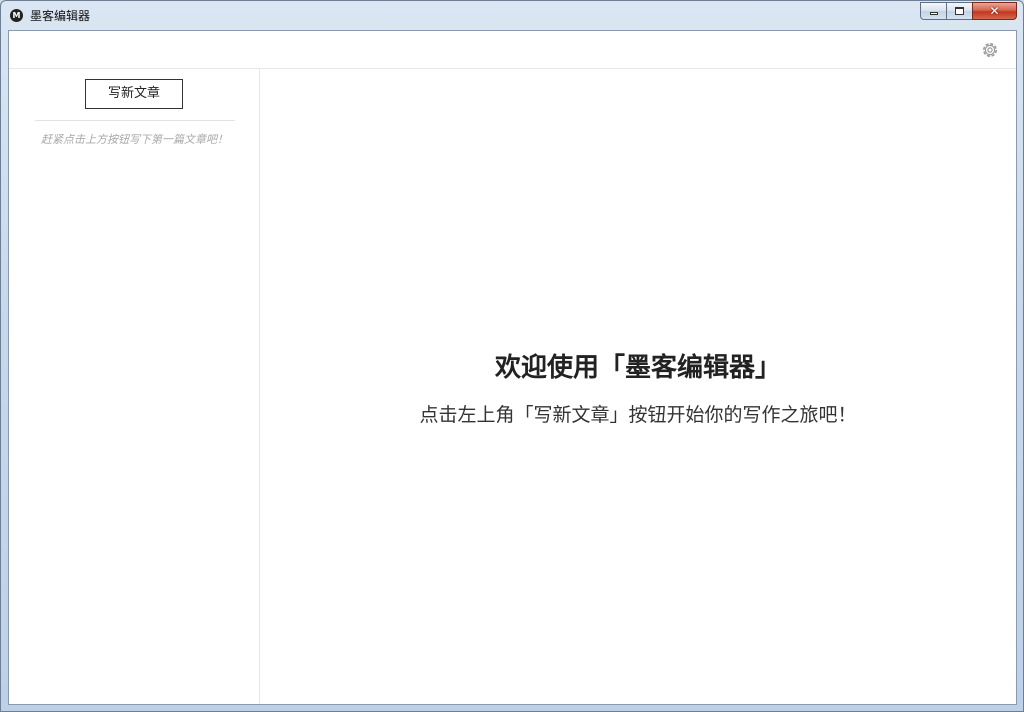 The height and width of the screenshot is (712, 1024). I want to click on sidebar-divider, so click(135, 120).